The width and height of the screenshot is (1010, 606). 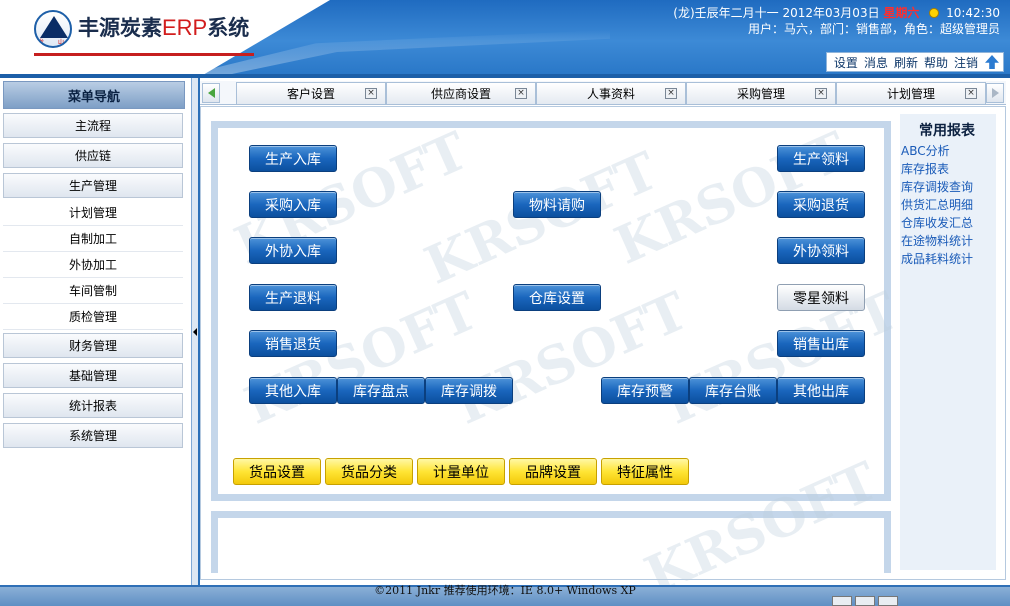 What do you see at coordinates (369, 471) in the screenshot?
I see `goods-category-button: 货品分类` at bounding box center [369, 471].